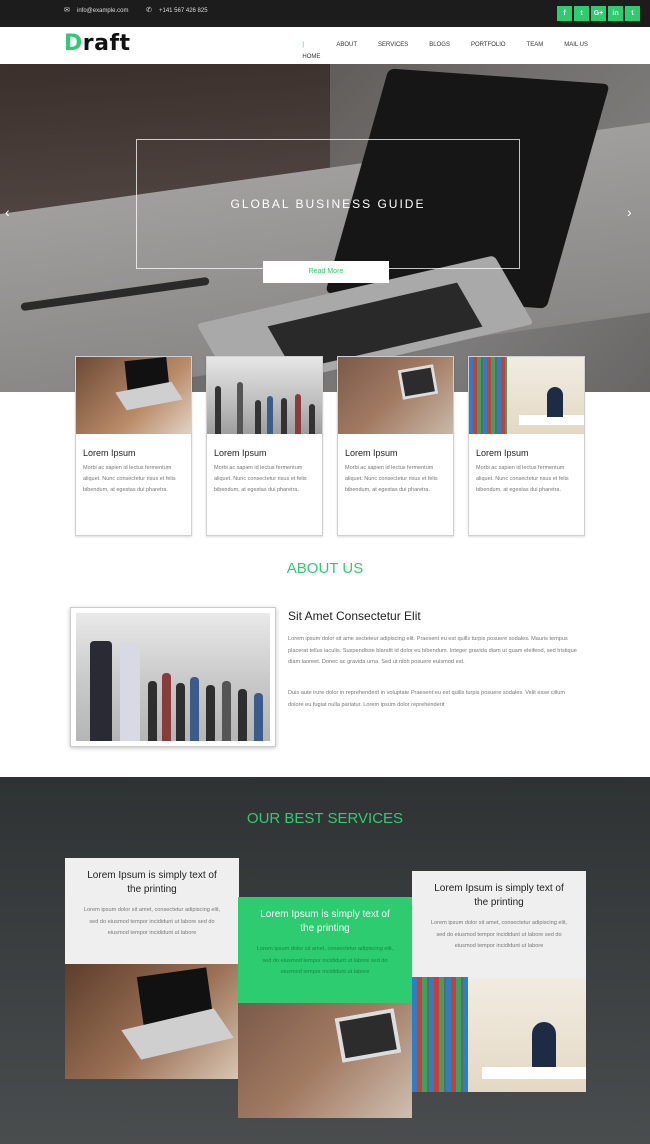 This screenshot has height=1144, width=650. I want to click on social-links: f t G+ in t, so click(598, 13).